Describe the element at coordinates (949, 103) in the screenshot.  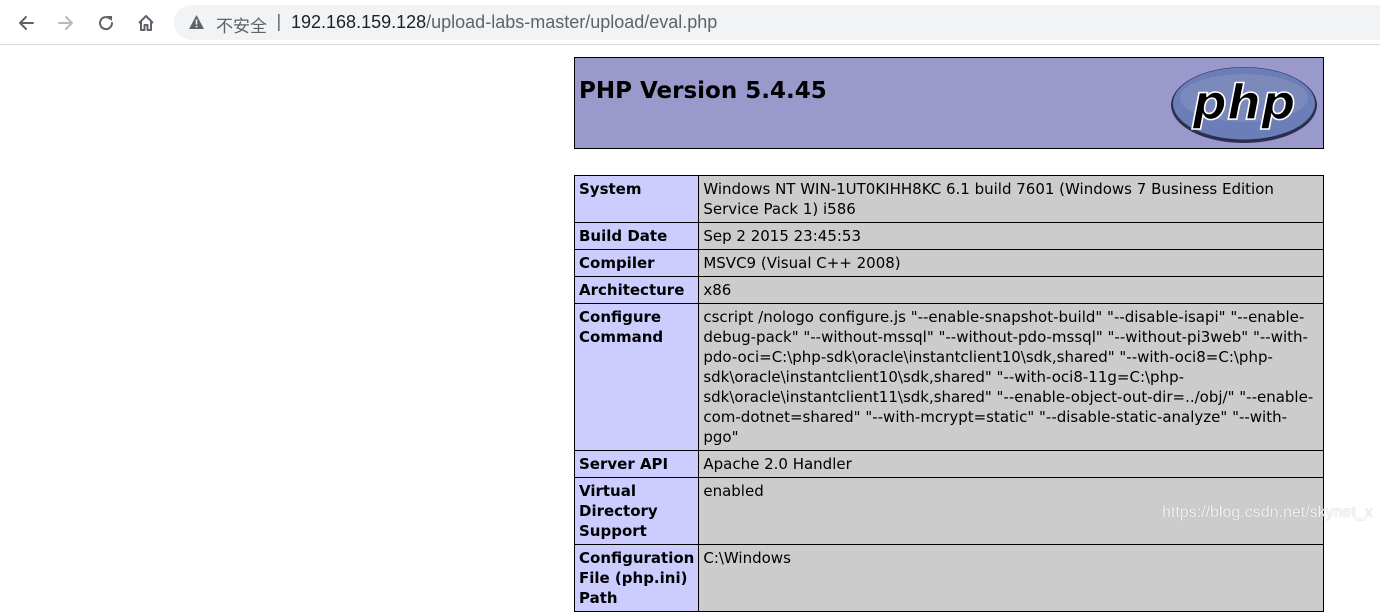
I see `phpinfo-header: PHP Version 5.4.45 php` at that location.